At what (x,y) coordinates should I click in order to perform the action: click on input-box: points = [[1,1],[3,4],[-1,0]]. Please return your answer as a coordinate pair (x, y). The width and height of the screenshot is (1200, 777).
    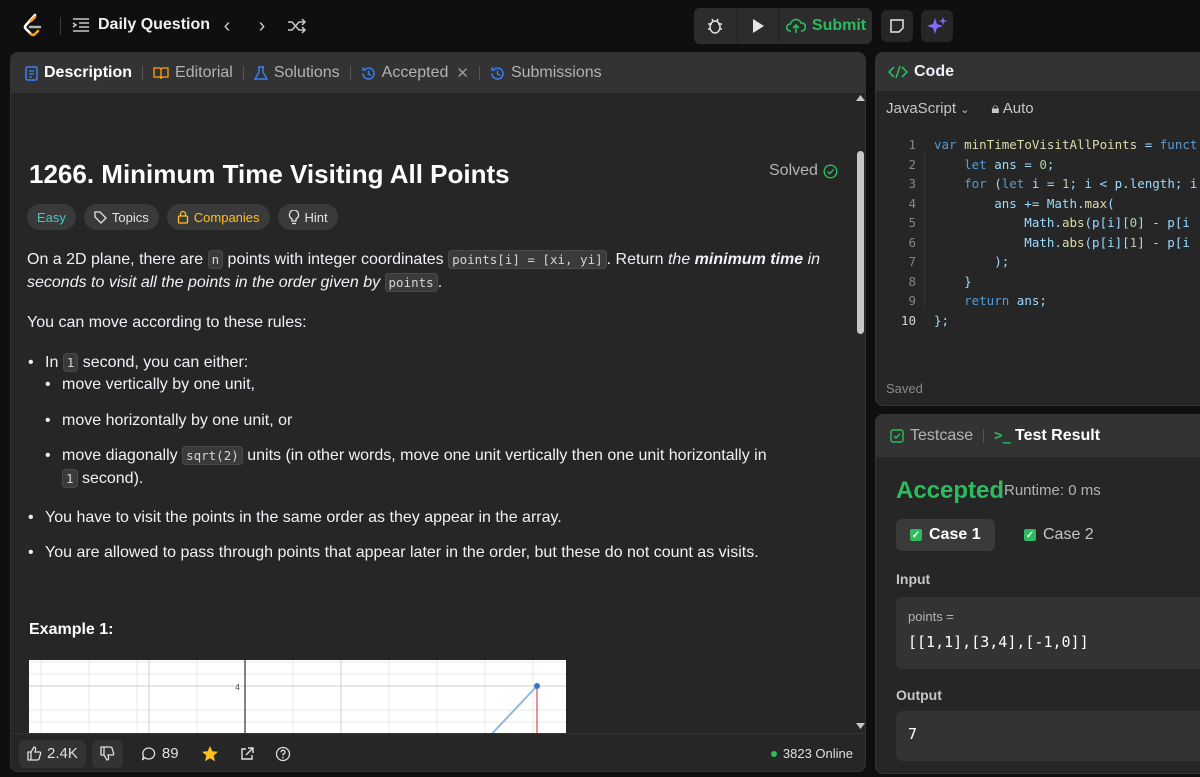
    Looking at the image, I should click on (1048, 633).